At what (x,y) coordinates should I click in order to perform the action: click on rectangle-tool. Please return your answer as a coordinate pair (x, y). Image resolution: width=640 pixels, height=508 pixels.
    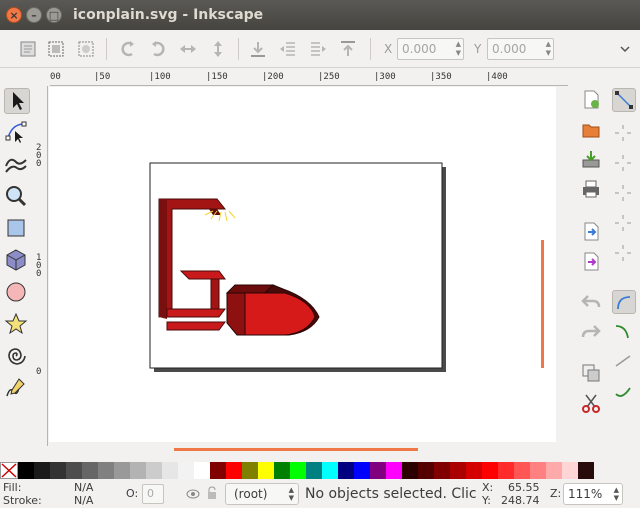
    Looking at the image, I should click on (17, 229).